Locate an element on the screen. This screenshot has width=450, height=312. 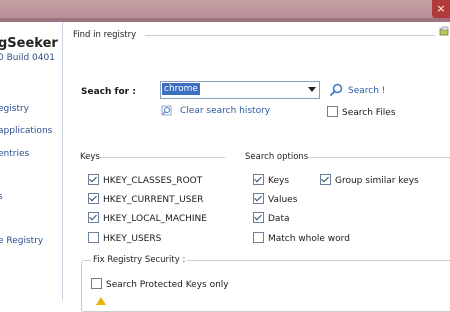
search-protected-keys-box is located at coordinates (96, 283).